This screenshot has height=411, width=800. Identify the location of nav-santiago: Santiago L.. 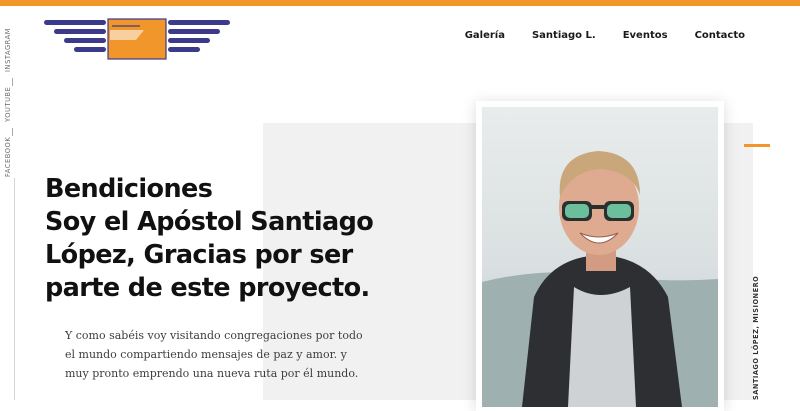
(564, 35).